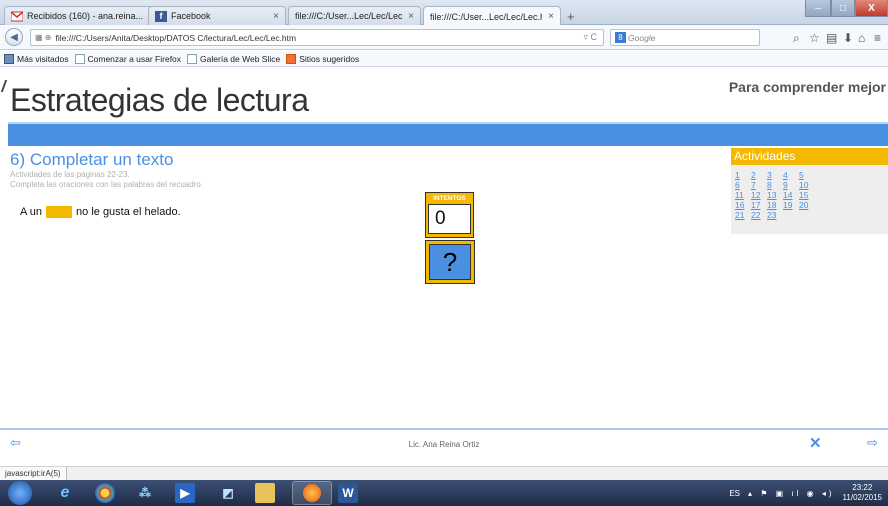 This screenshot has width=888, height=506. I want to click on activities-row: 1 2 3 4 5, so click(811, 175).